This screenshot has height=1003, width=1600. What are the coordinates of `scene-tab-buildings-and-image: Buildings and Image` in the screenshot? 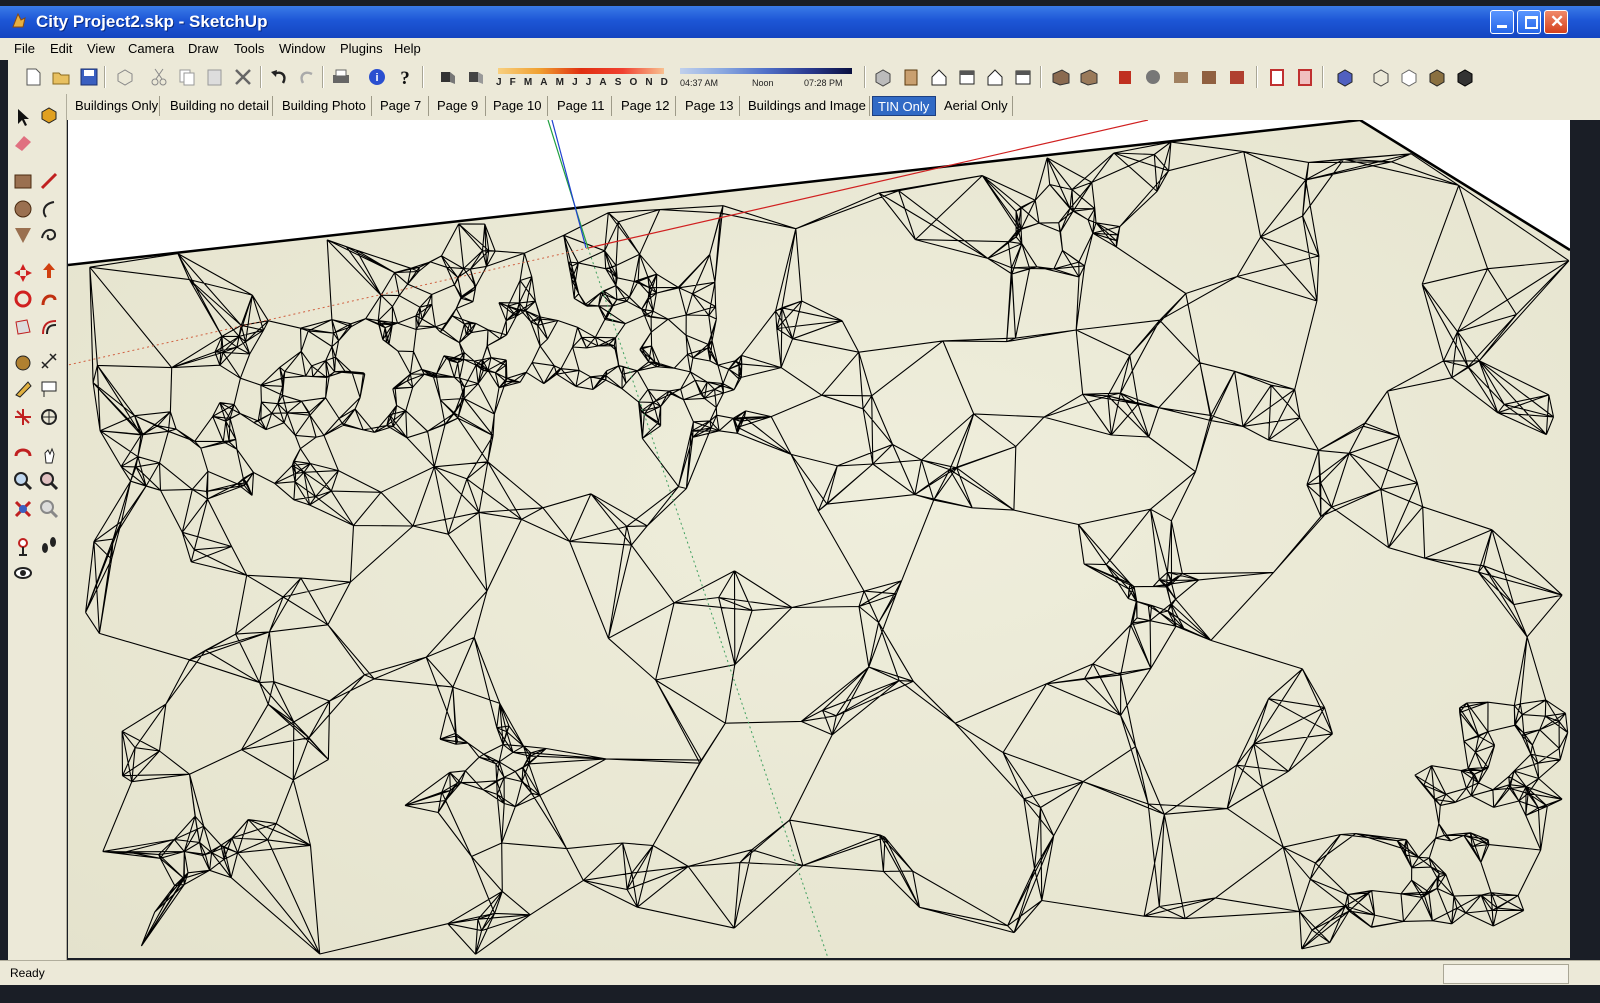 It's located at (806, 106).